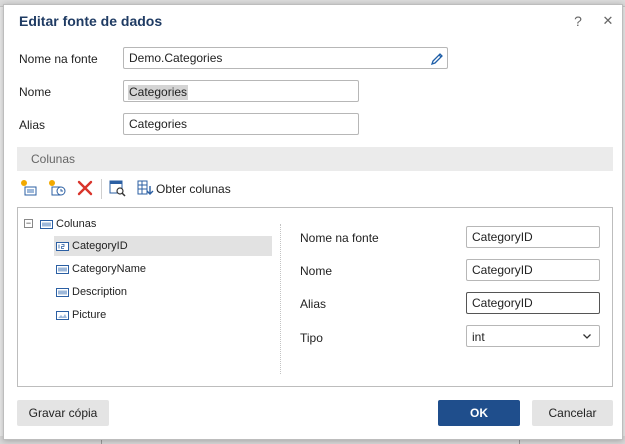  I want to click on alias-label: Alias, so click(32, 125).